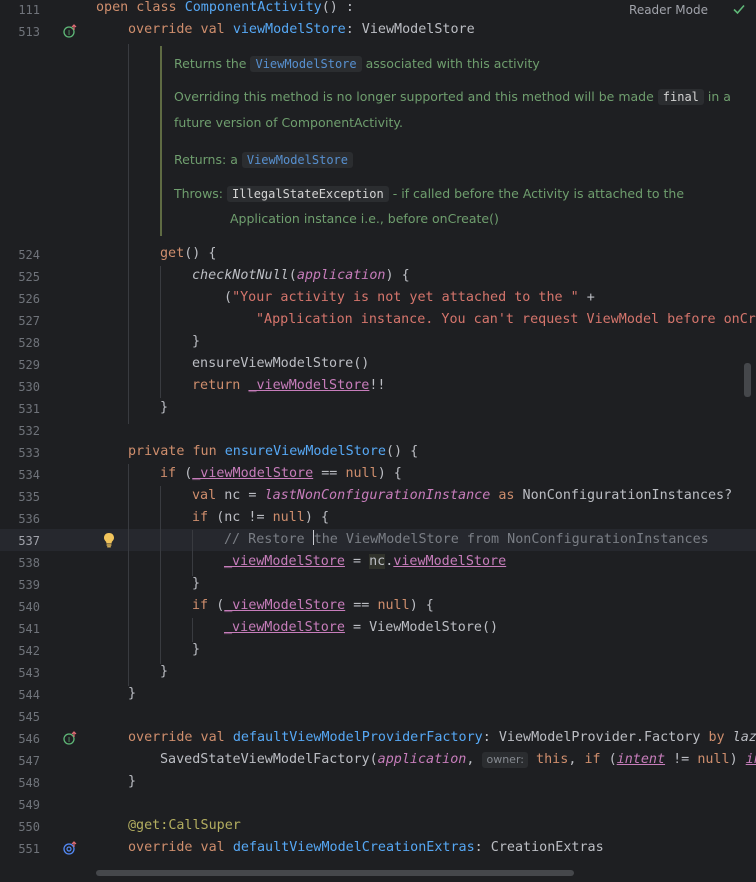 The width and height of the screenshot is (756, 882). Describe the element at coordinates (164, 408) in the screenshot. I see `code-line-531: }` at that location.